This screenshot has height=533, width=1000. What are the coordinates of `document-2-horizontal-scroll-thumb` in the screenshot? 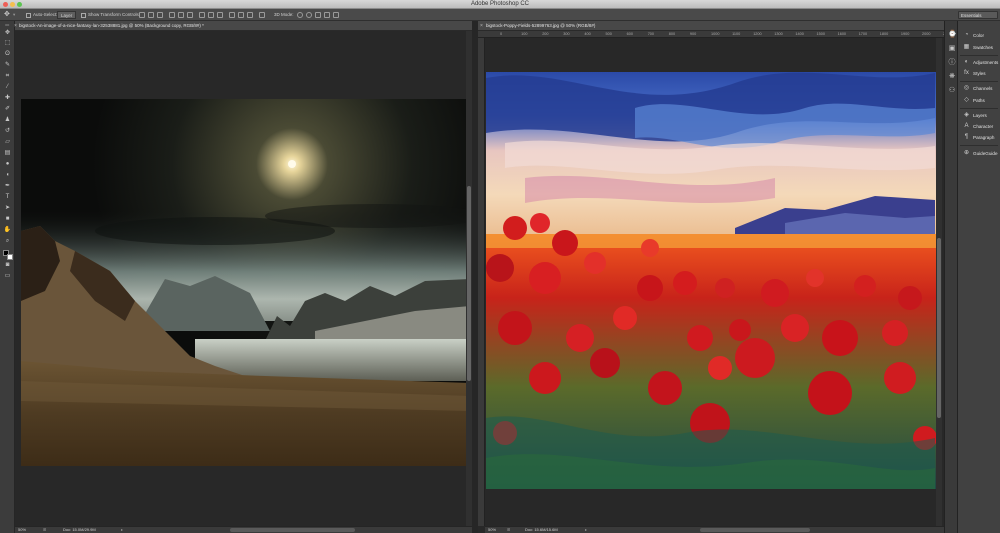 It's located at (755, 530).